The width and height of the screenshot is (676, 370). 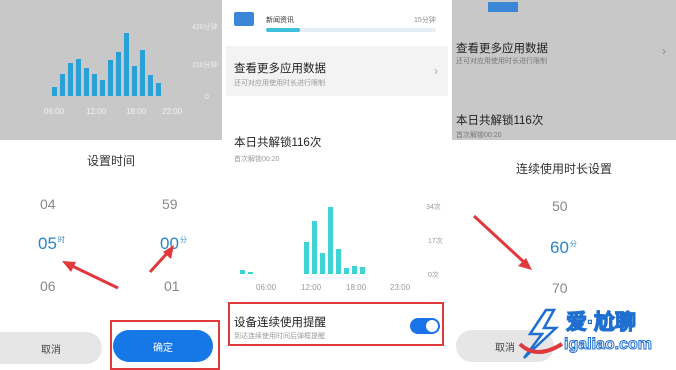 What do you see at coordinates (425, 20) in the screenshot?
I see `app-usage-time: 15分钟` at bounding box center [425, 20].